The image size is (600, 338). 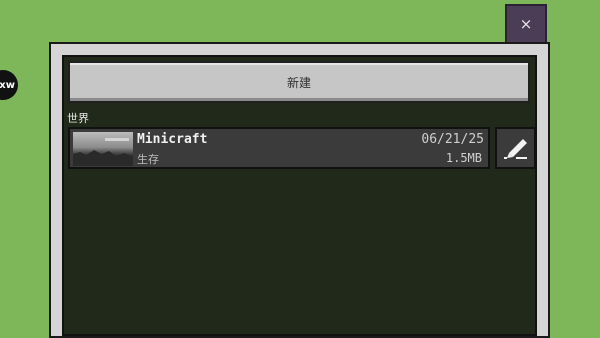 I want to click on pencil-icon, so click(x=515, y=149).